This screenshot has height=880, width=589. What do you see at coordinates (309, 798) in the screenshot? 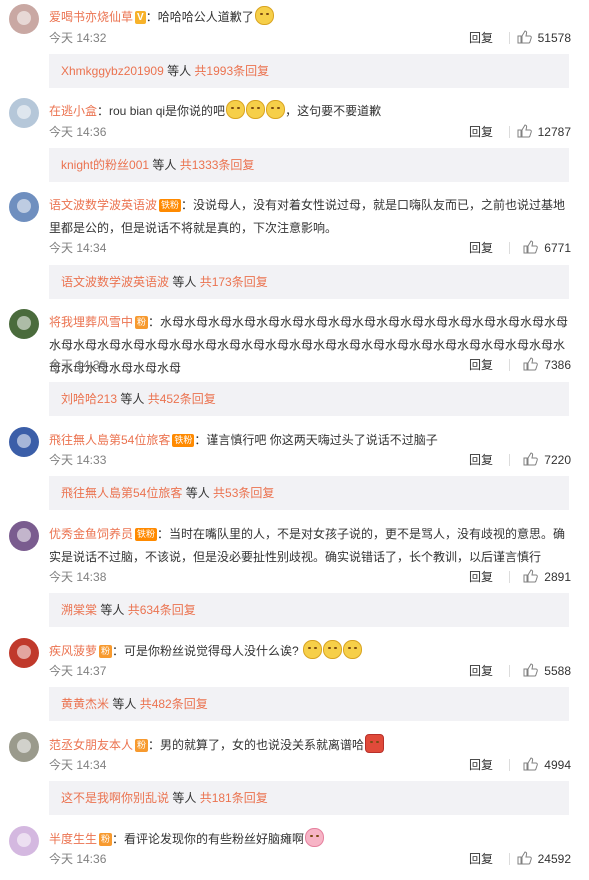
I see `sub-replies-bar: 这不是我啊你别乱说 等人 共181条回复` at bounding box center [309, 798].